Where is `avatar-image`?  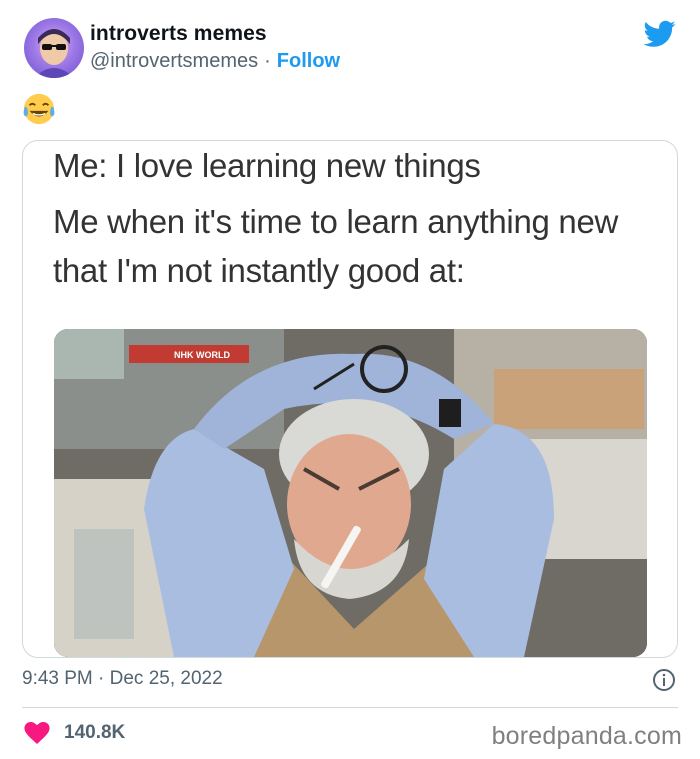 avatar-image is located at coordinates (54, 53).